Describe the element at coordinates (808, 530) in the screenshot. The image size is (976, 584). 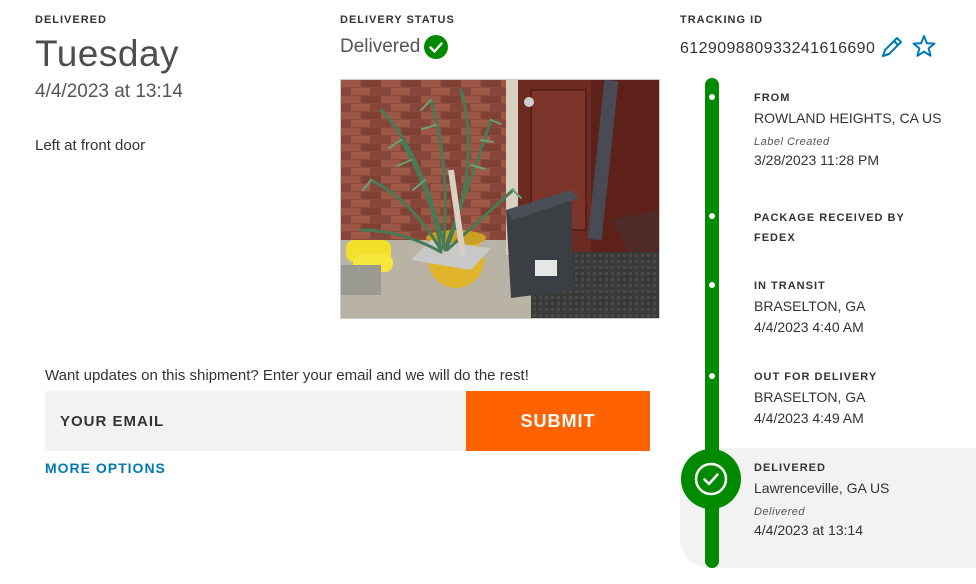
I see `event-time: 4/4/2023 at 13:14` at that location.